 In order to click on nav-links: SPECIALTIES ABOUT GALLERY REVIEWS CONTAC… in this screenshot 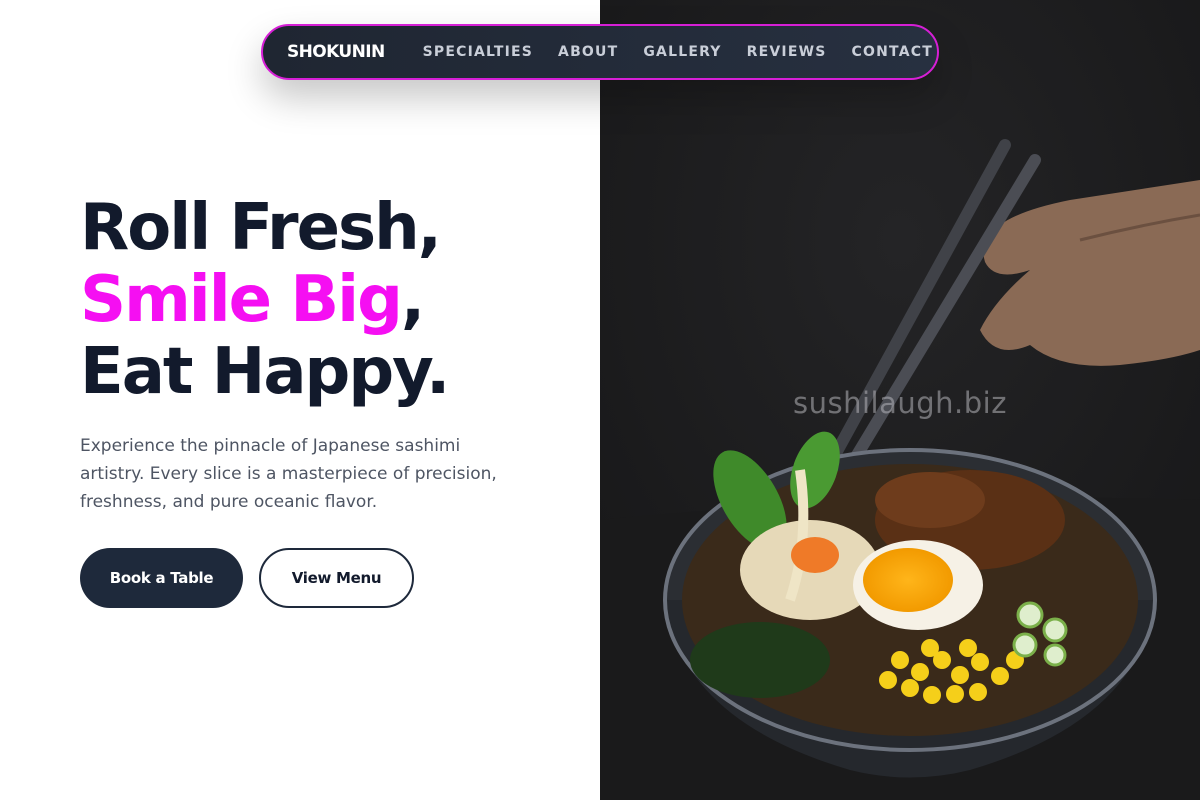, I will do `click(678, 52)`.